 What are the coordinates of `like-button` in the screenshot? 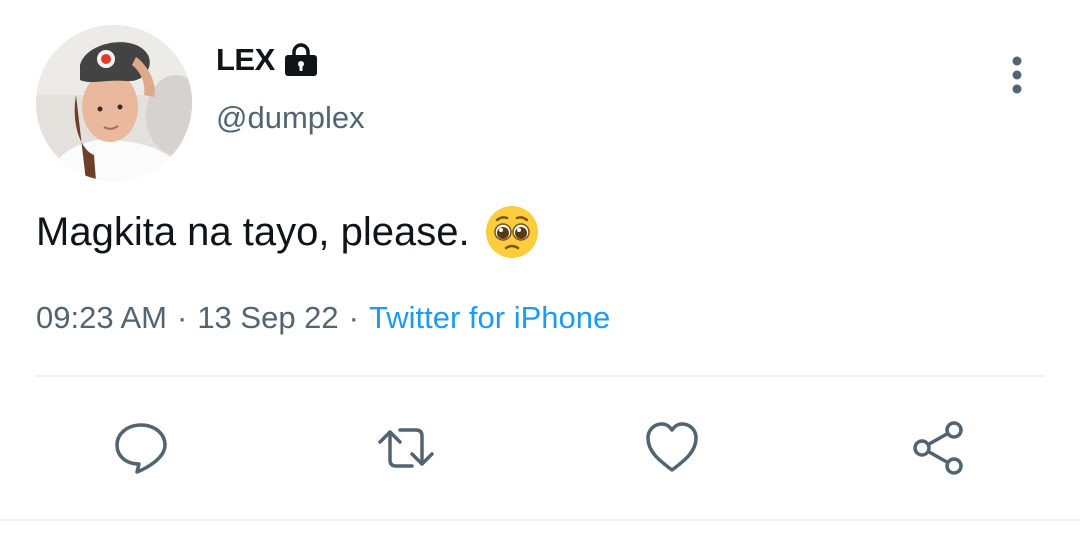 It's located at (672, 448).